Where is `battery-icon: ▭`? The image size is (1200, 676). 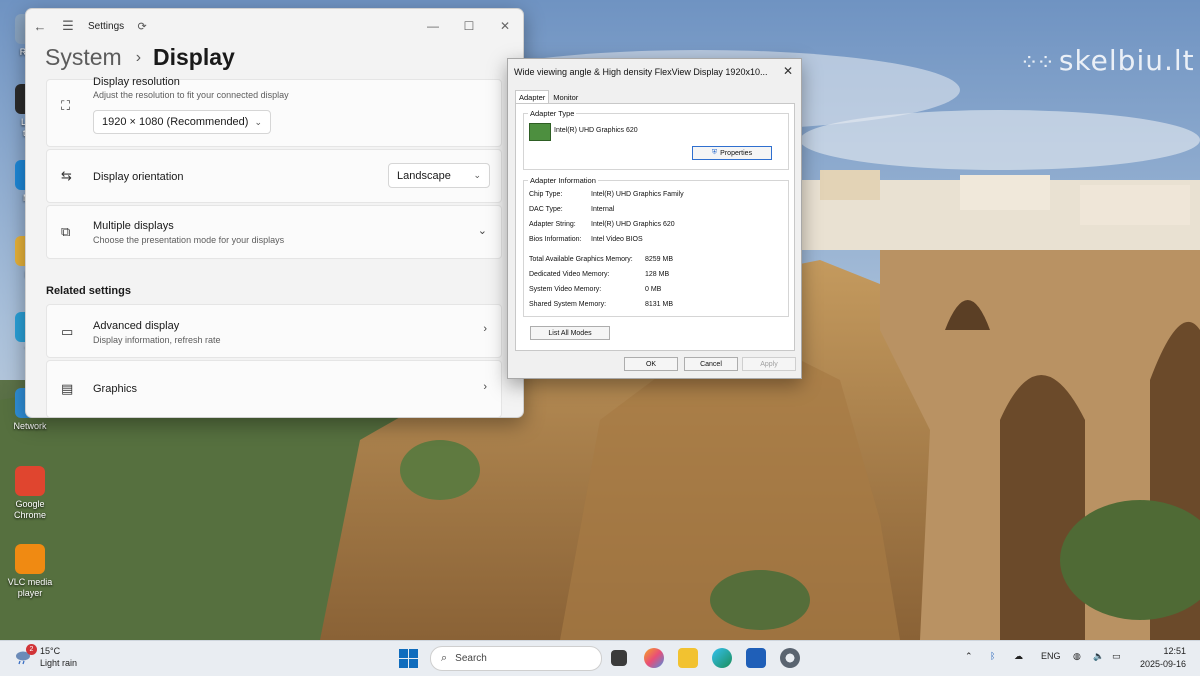 battery-icon: ▭ is located at coordinates (1116, 656).